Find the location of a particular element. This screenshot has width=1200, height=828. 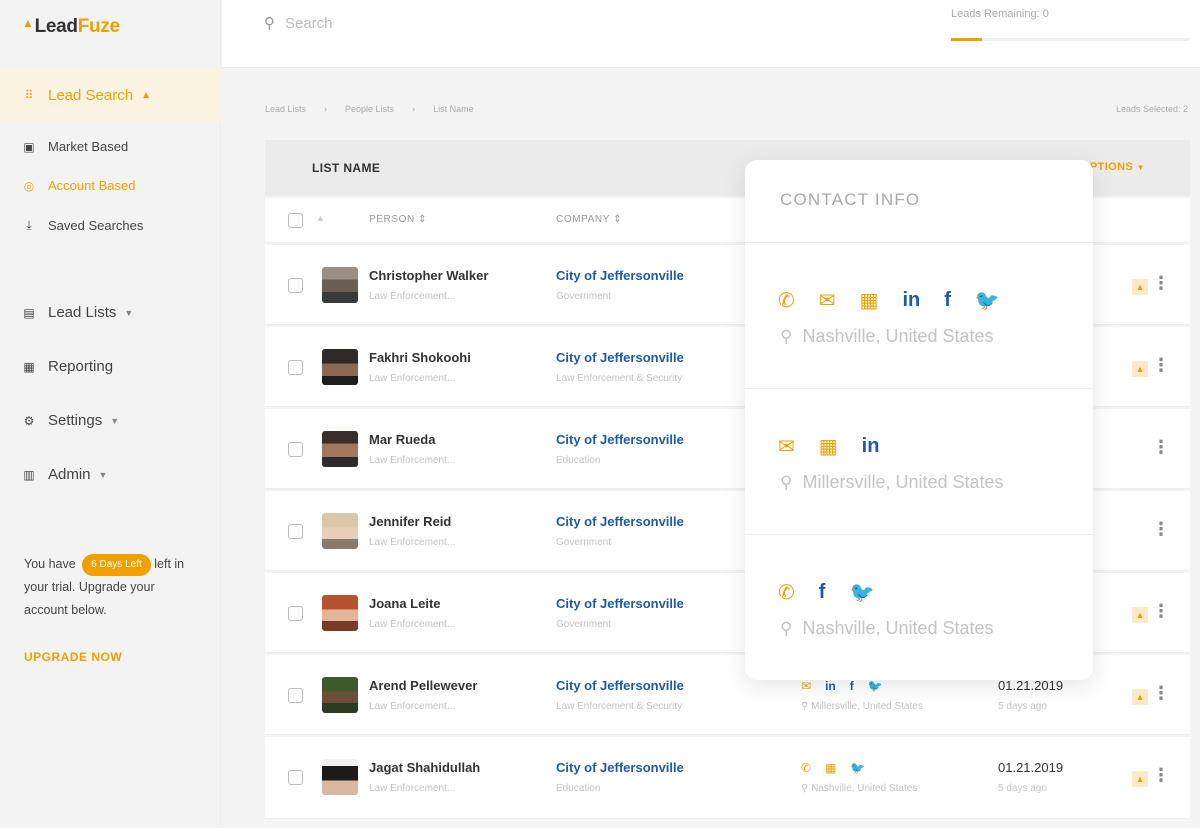

column-person: PERSON ⇕ is located at coordinates (398, 219).